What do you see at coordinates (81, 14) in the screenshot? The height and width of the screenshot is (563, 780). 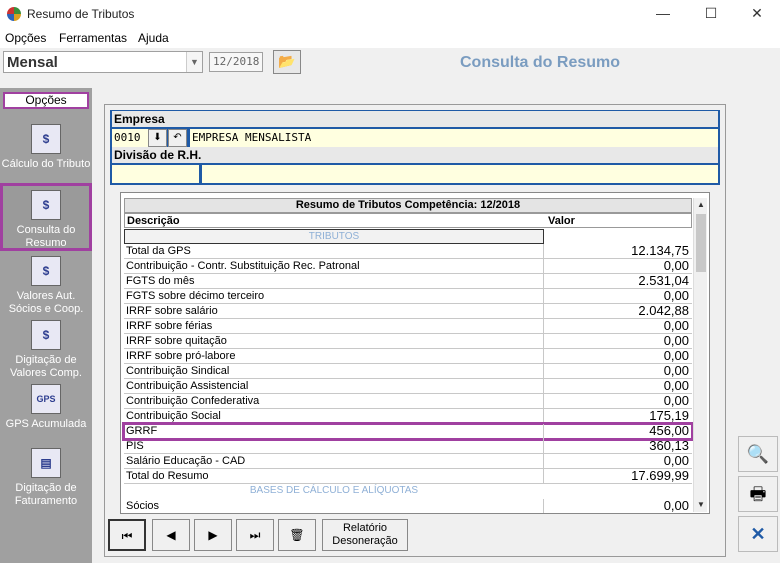 I see `window-title: Resumo de Tributos` at bounding box center [81, 14].